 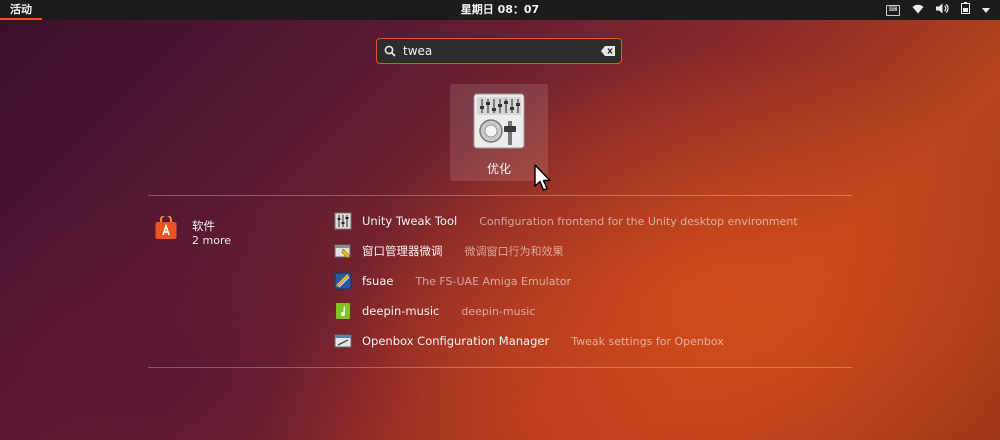 What do you see at coordinates (343, 221) in the screenshot?
I see `unity-tweak-icon` at bounding box center [343, 221].